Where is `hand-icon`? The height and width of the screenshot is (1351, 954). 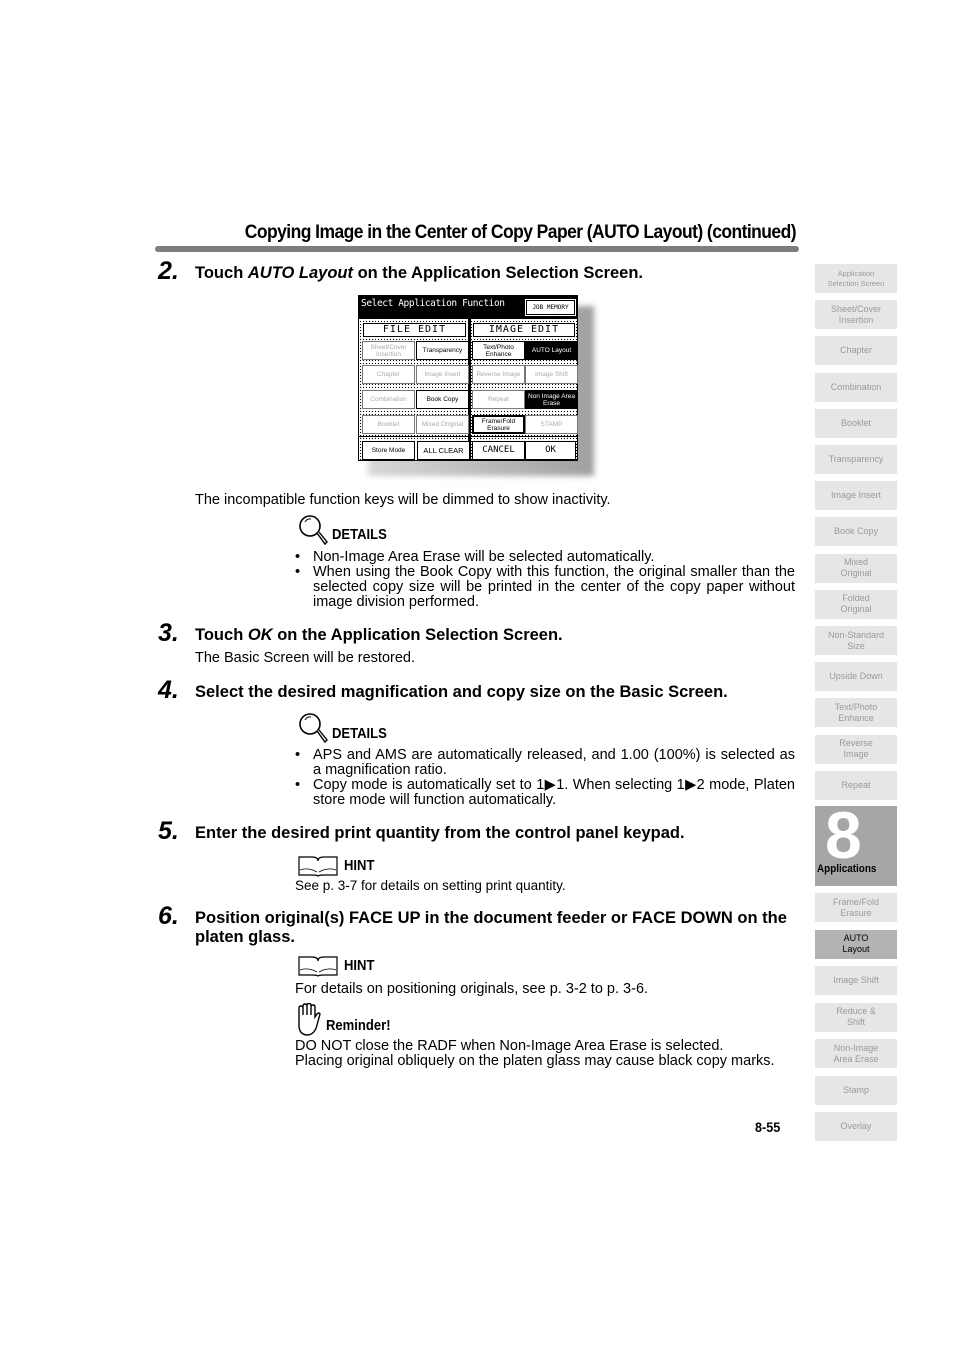 hand-icon is located at coordinates (309, 1022).